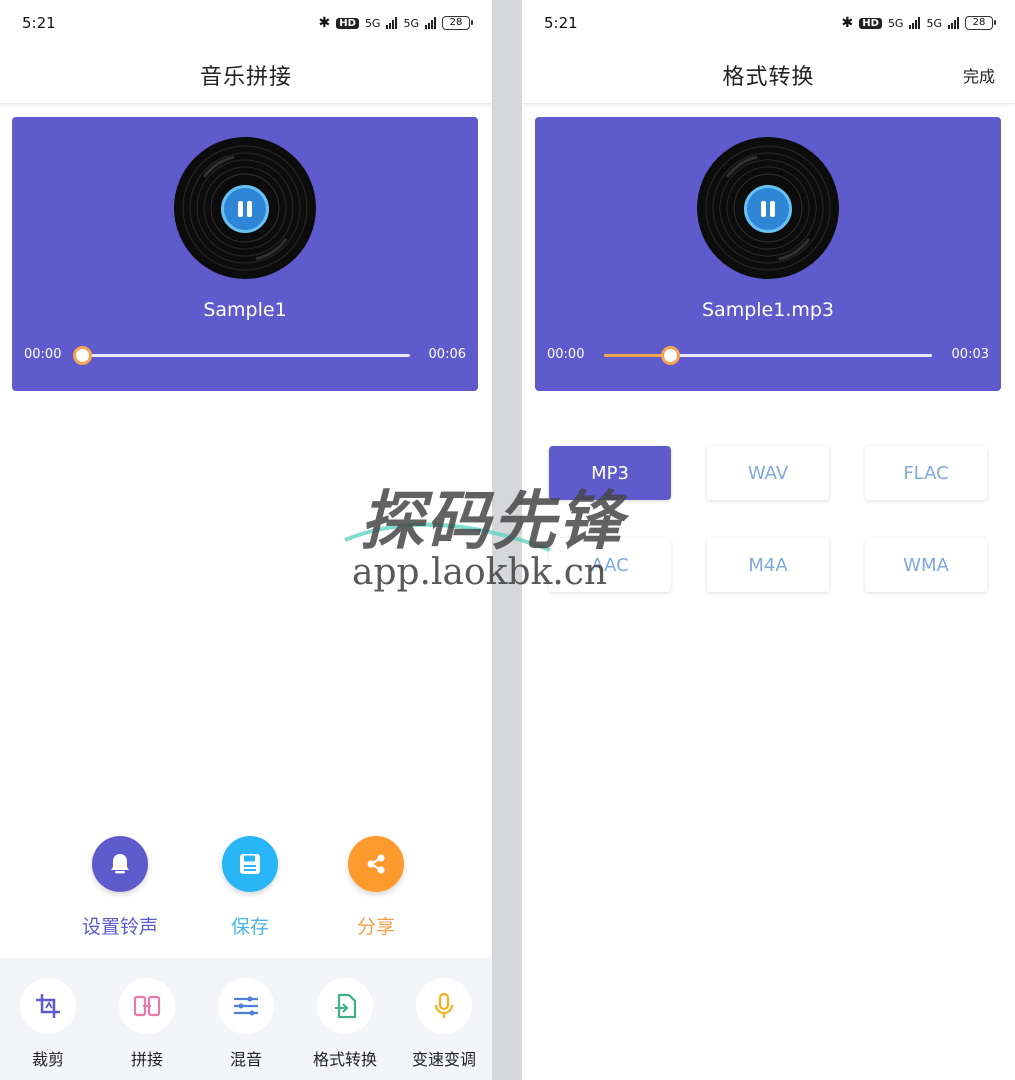 The image size is (1015, 1080). Describe the element at coordinates (120, 887) in the screenshot. I see `set-ringtone-button: 设置铃声` at that location.